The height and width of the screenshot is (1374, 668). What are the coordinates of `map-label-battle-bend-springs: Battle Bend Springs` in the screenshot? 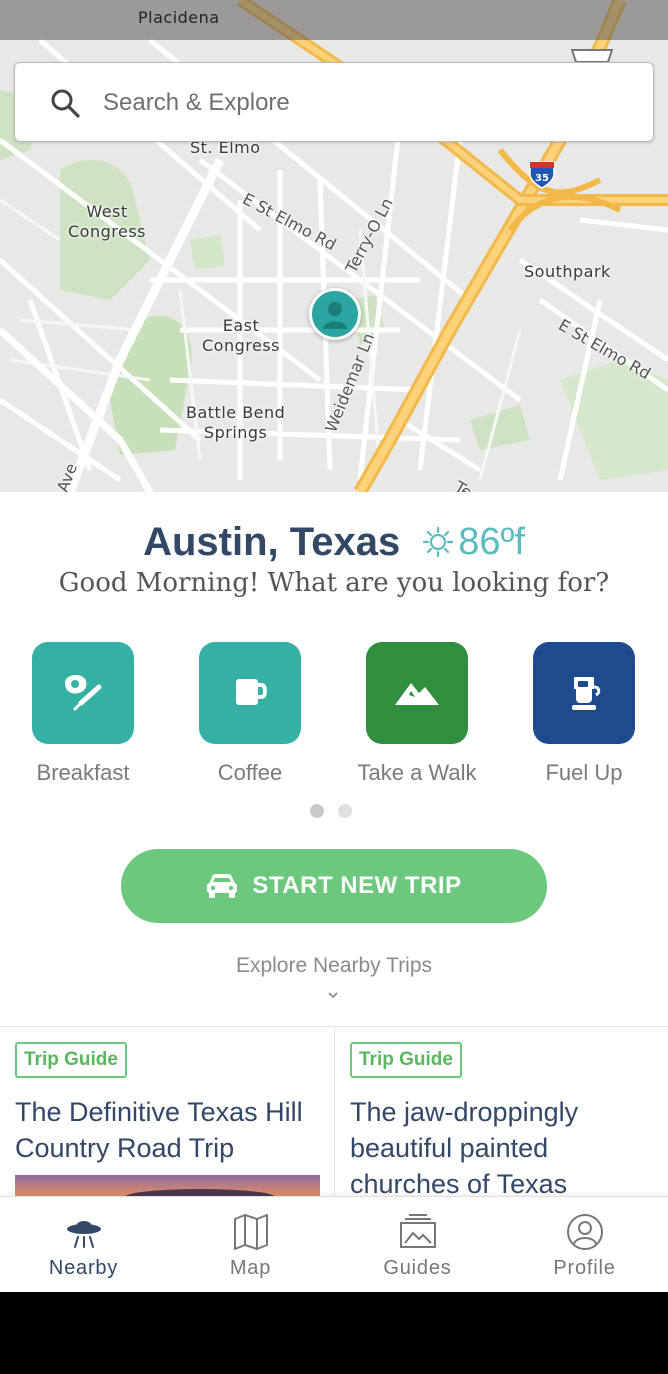 It's located at (236, 422).